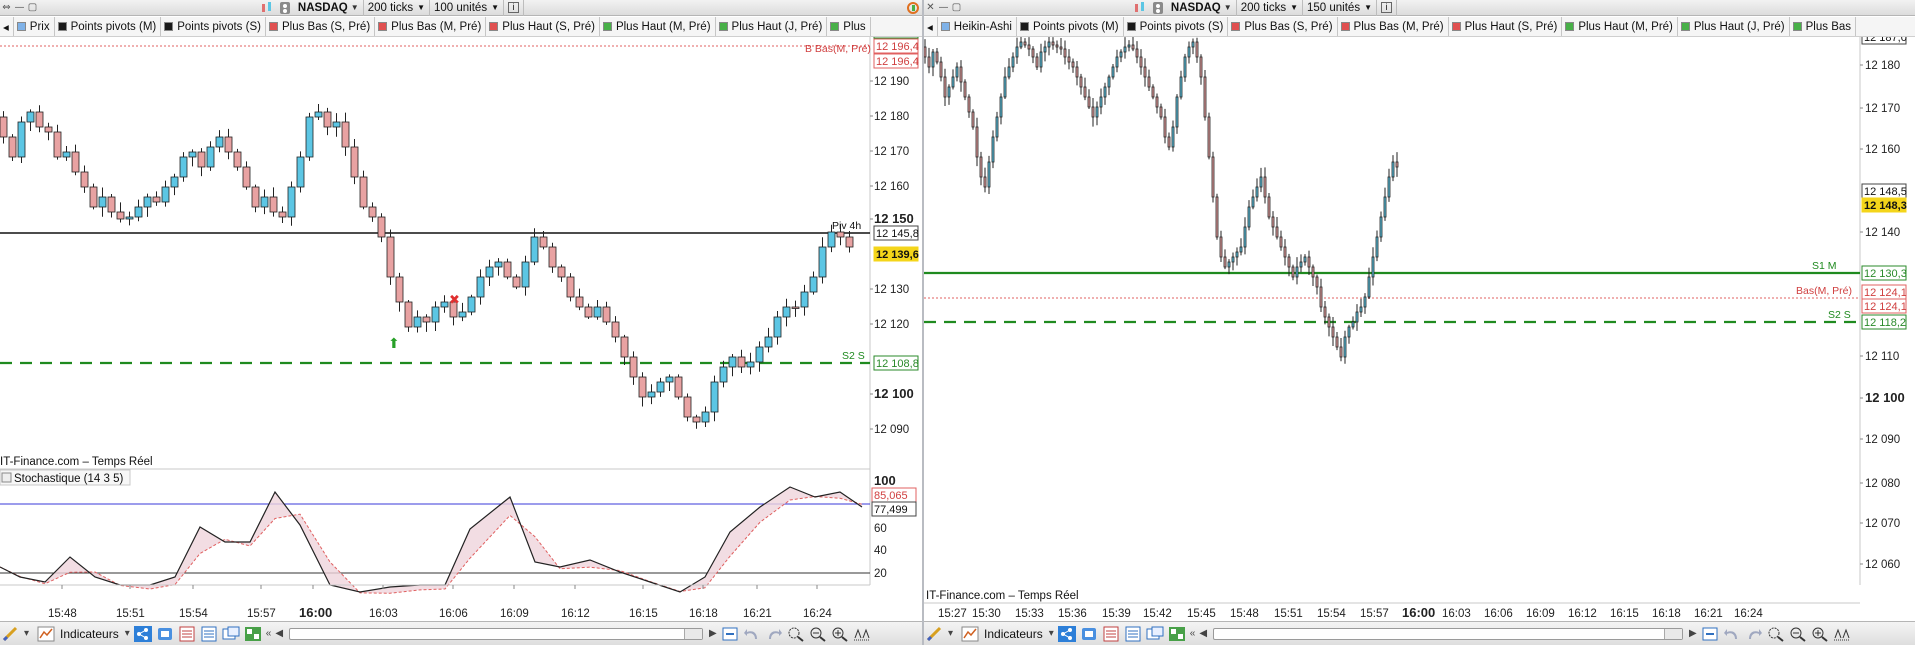 The height and width of the screenshot is (645, 1915). What do you see at coordinates (467, 8) in the screenshot?
I see `left-units-dropdown: 100 unités ▼` at bounding box center [467, 8].